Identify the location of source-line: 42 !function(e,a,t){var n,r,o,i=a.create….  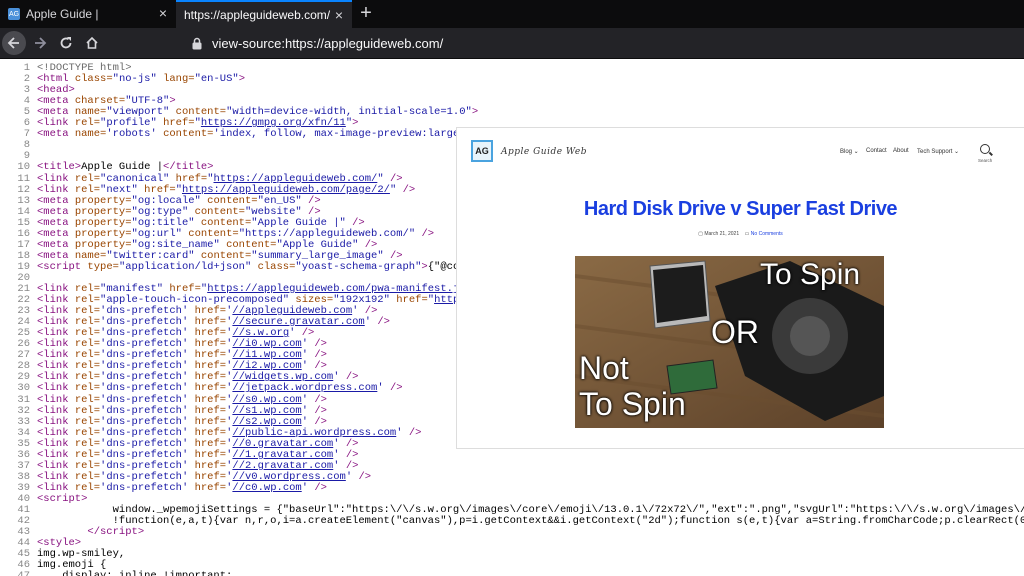
(512, 521).